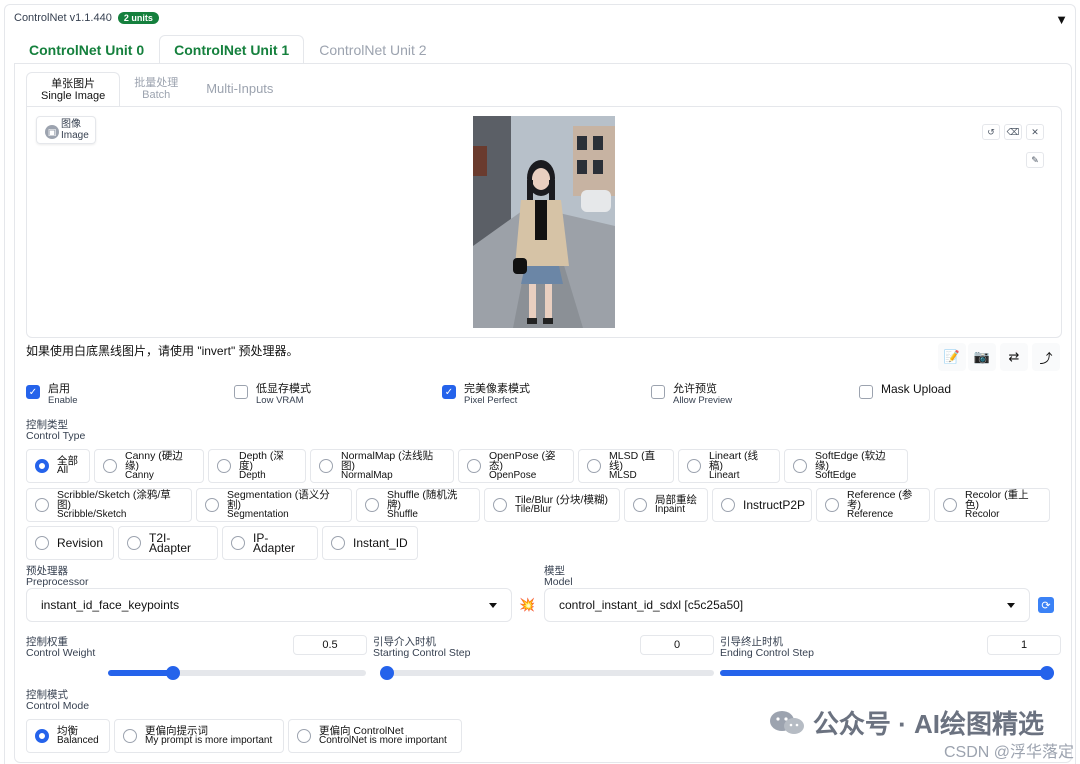  What do you see at coordinates (402, 514) in the screenshot?
I see `control-type-en: Shuffle` at bounding box center [402, 514].